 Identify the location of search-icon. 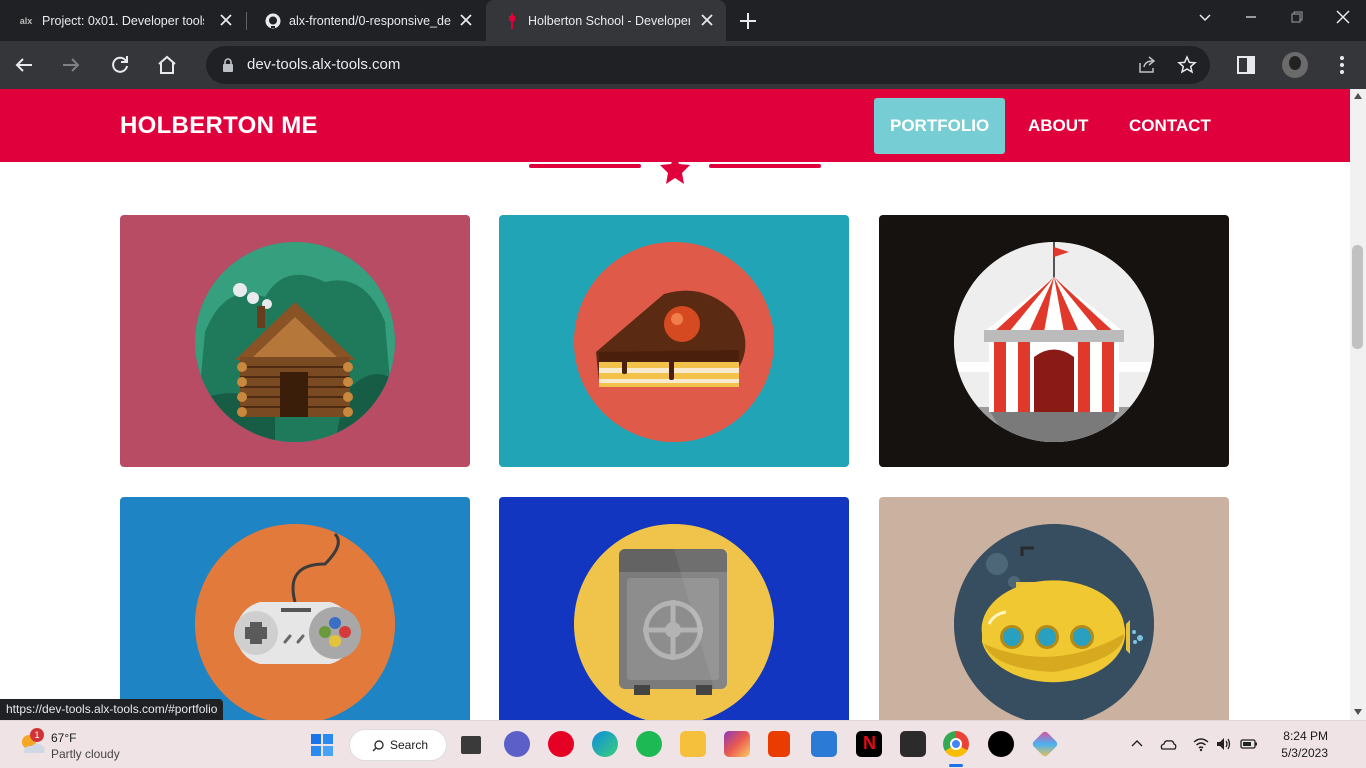
(378, 746).